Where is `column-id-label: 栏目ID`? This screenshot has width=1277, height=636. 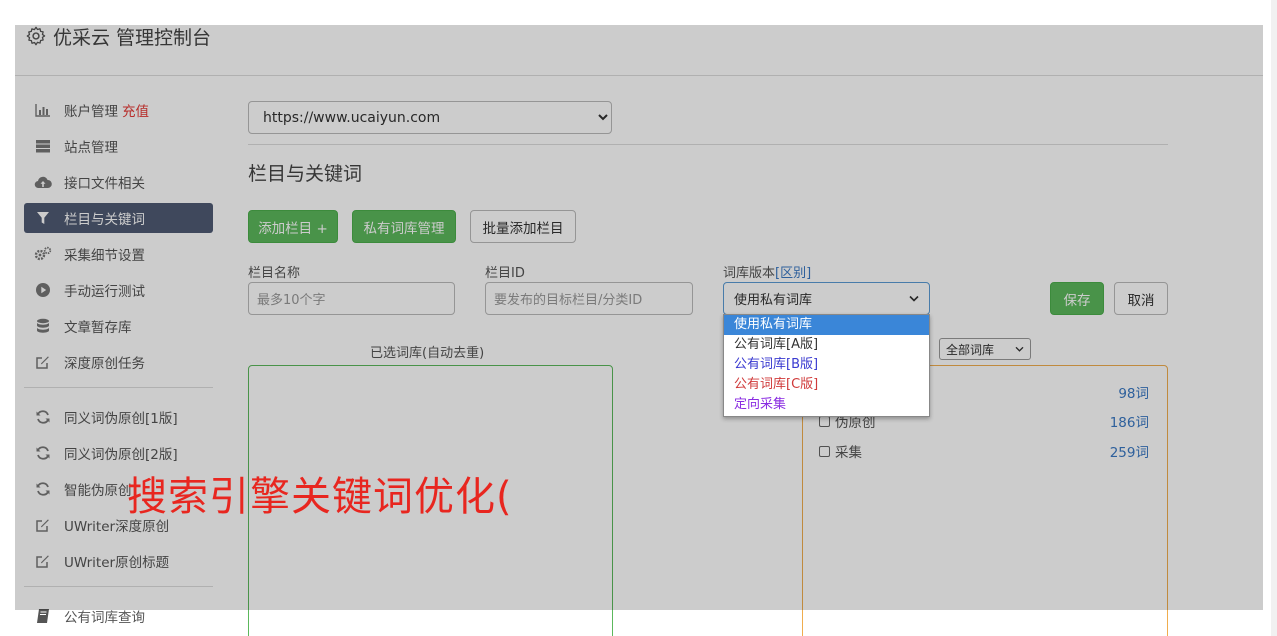
column-id-label: 栏目ID is located at coordinates (505, 273).